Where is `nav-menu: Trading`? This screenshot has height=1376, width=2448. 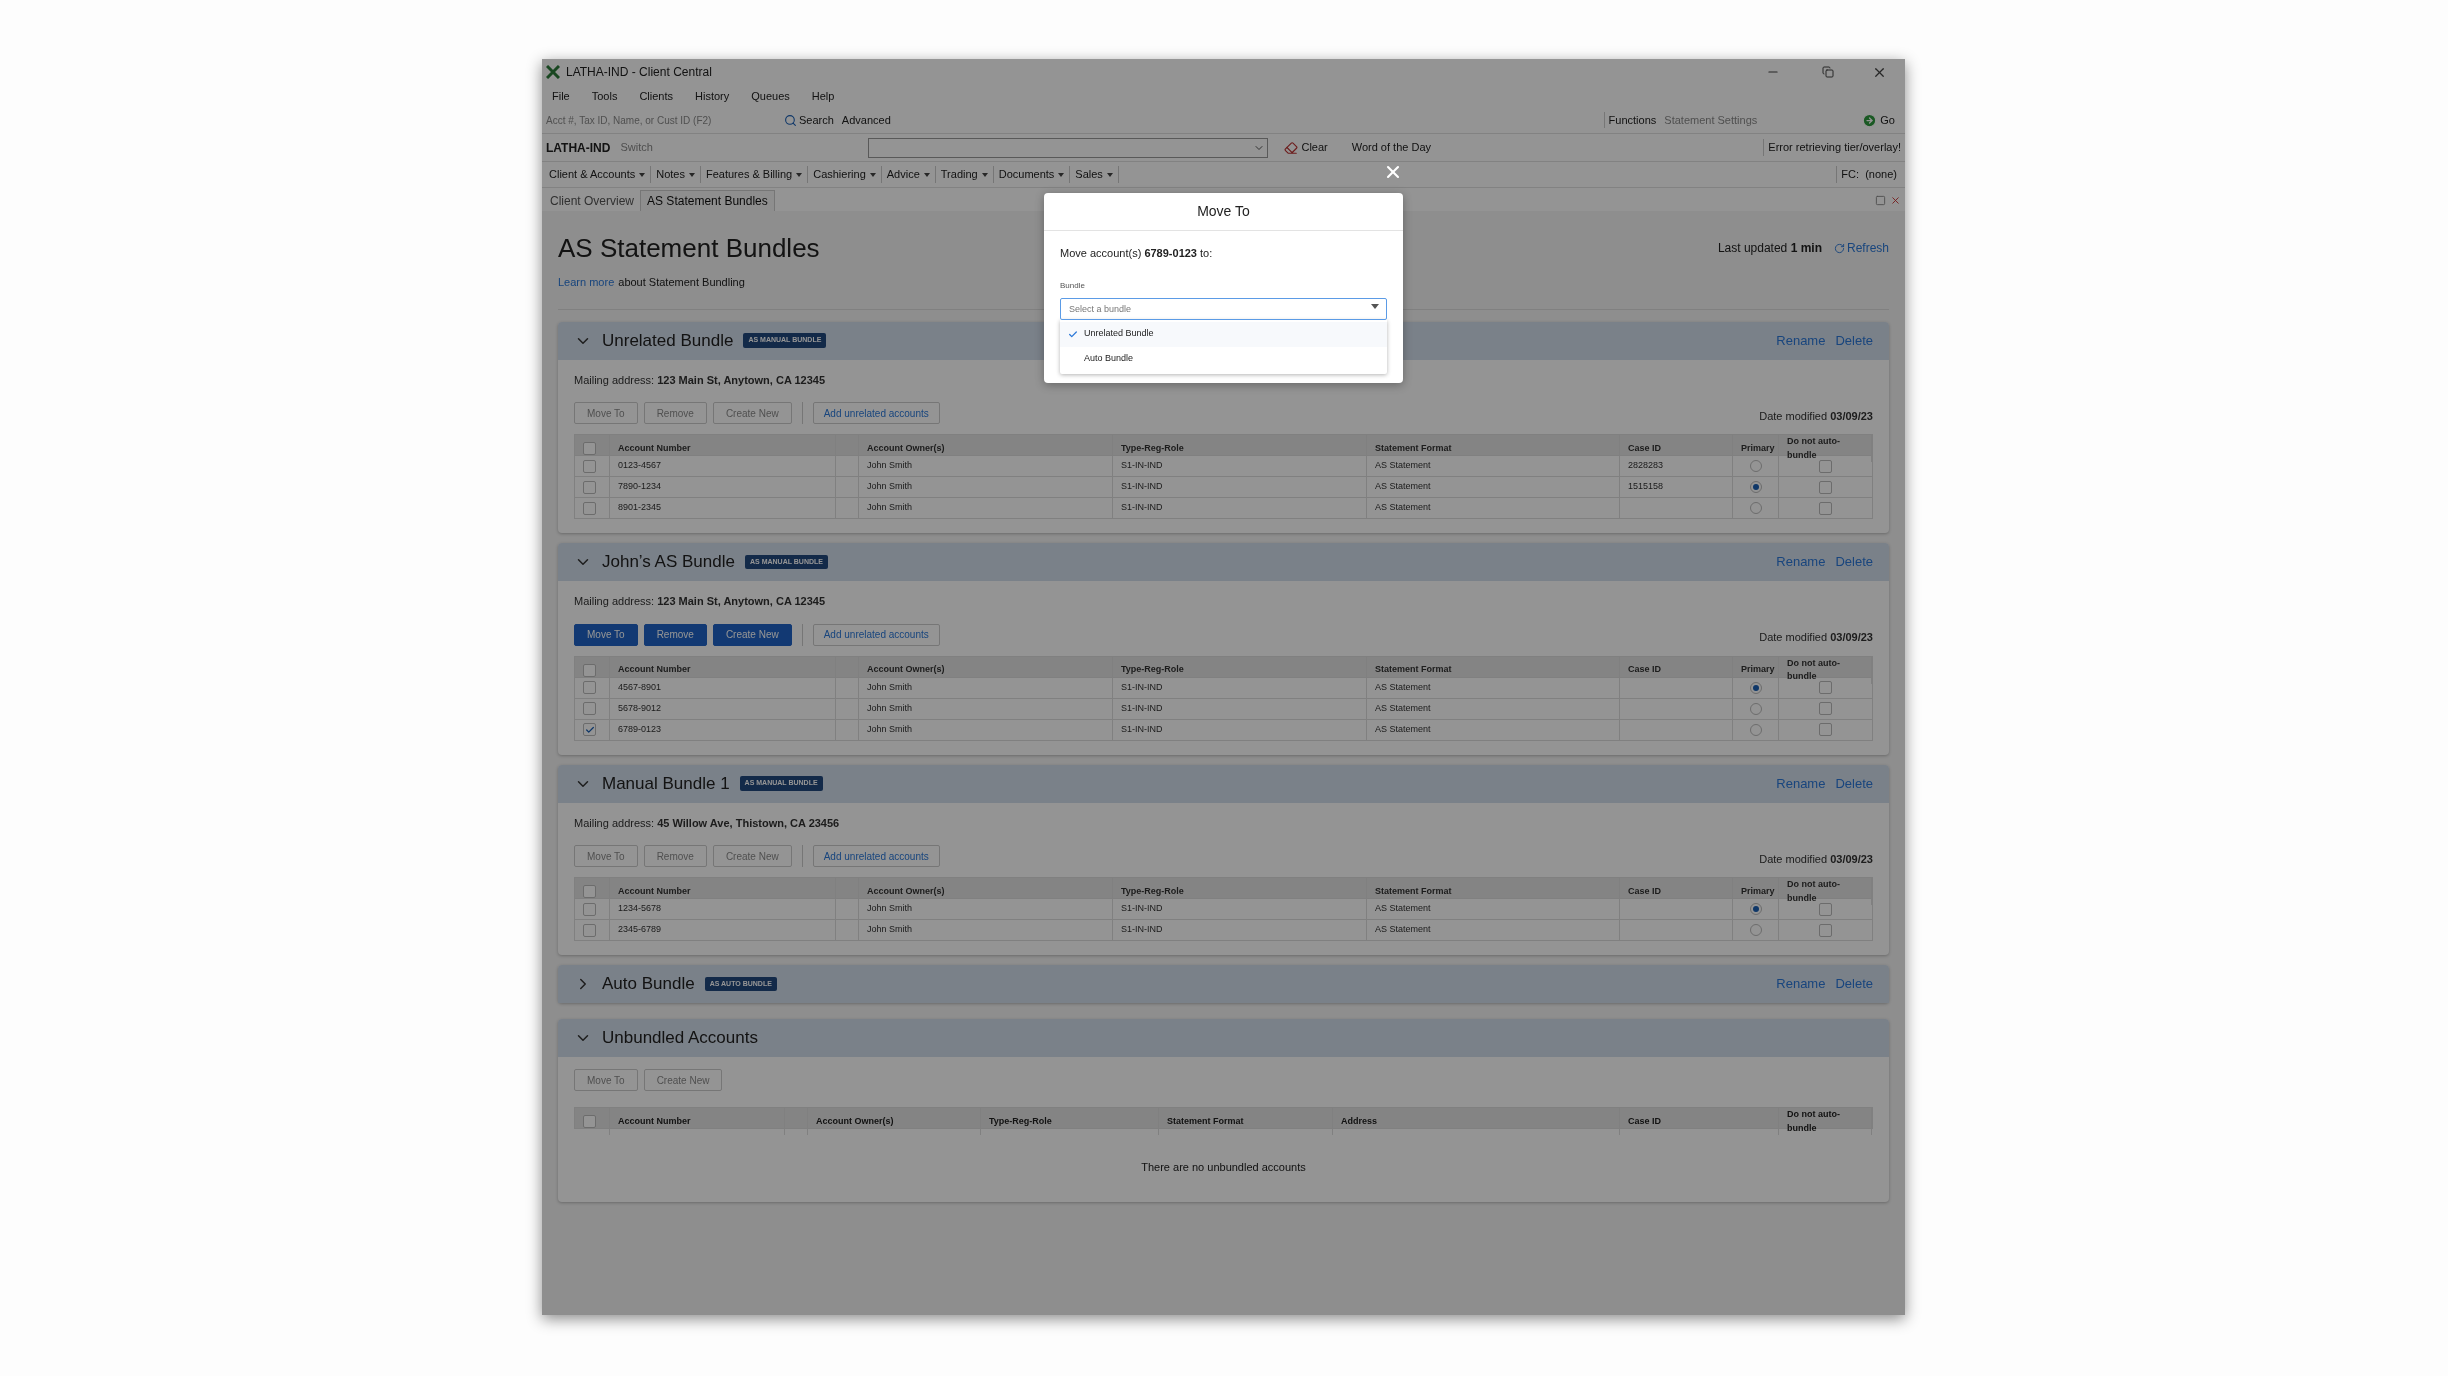 nav-menu: Trading is located at coordinates (964, 174).